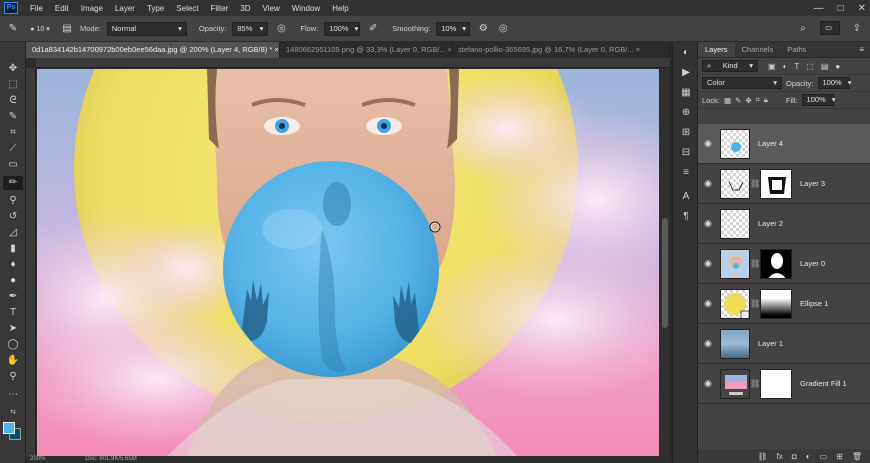 The image size is (870, 463). I want to click on fx-icon: fx, so click(780, 456).